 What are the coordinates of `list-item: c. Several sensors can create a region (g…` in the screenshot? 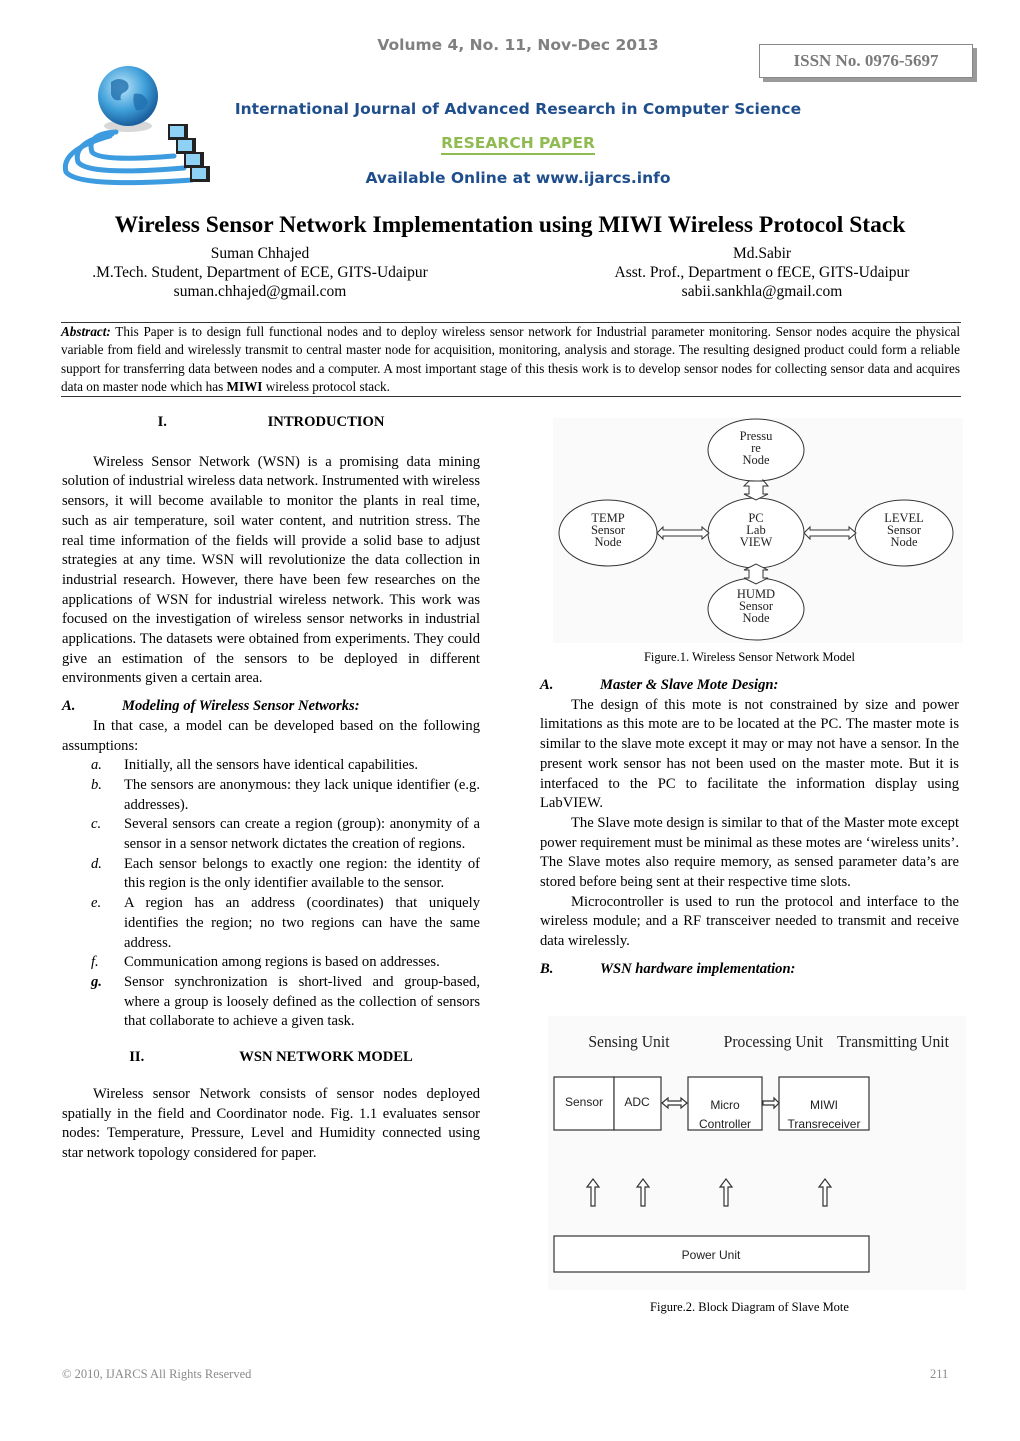 It's located at (271, 834).